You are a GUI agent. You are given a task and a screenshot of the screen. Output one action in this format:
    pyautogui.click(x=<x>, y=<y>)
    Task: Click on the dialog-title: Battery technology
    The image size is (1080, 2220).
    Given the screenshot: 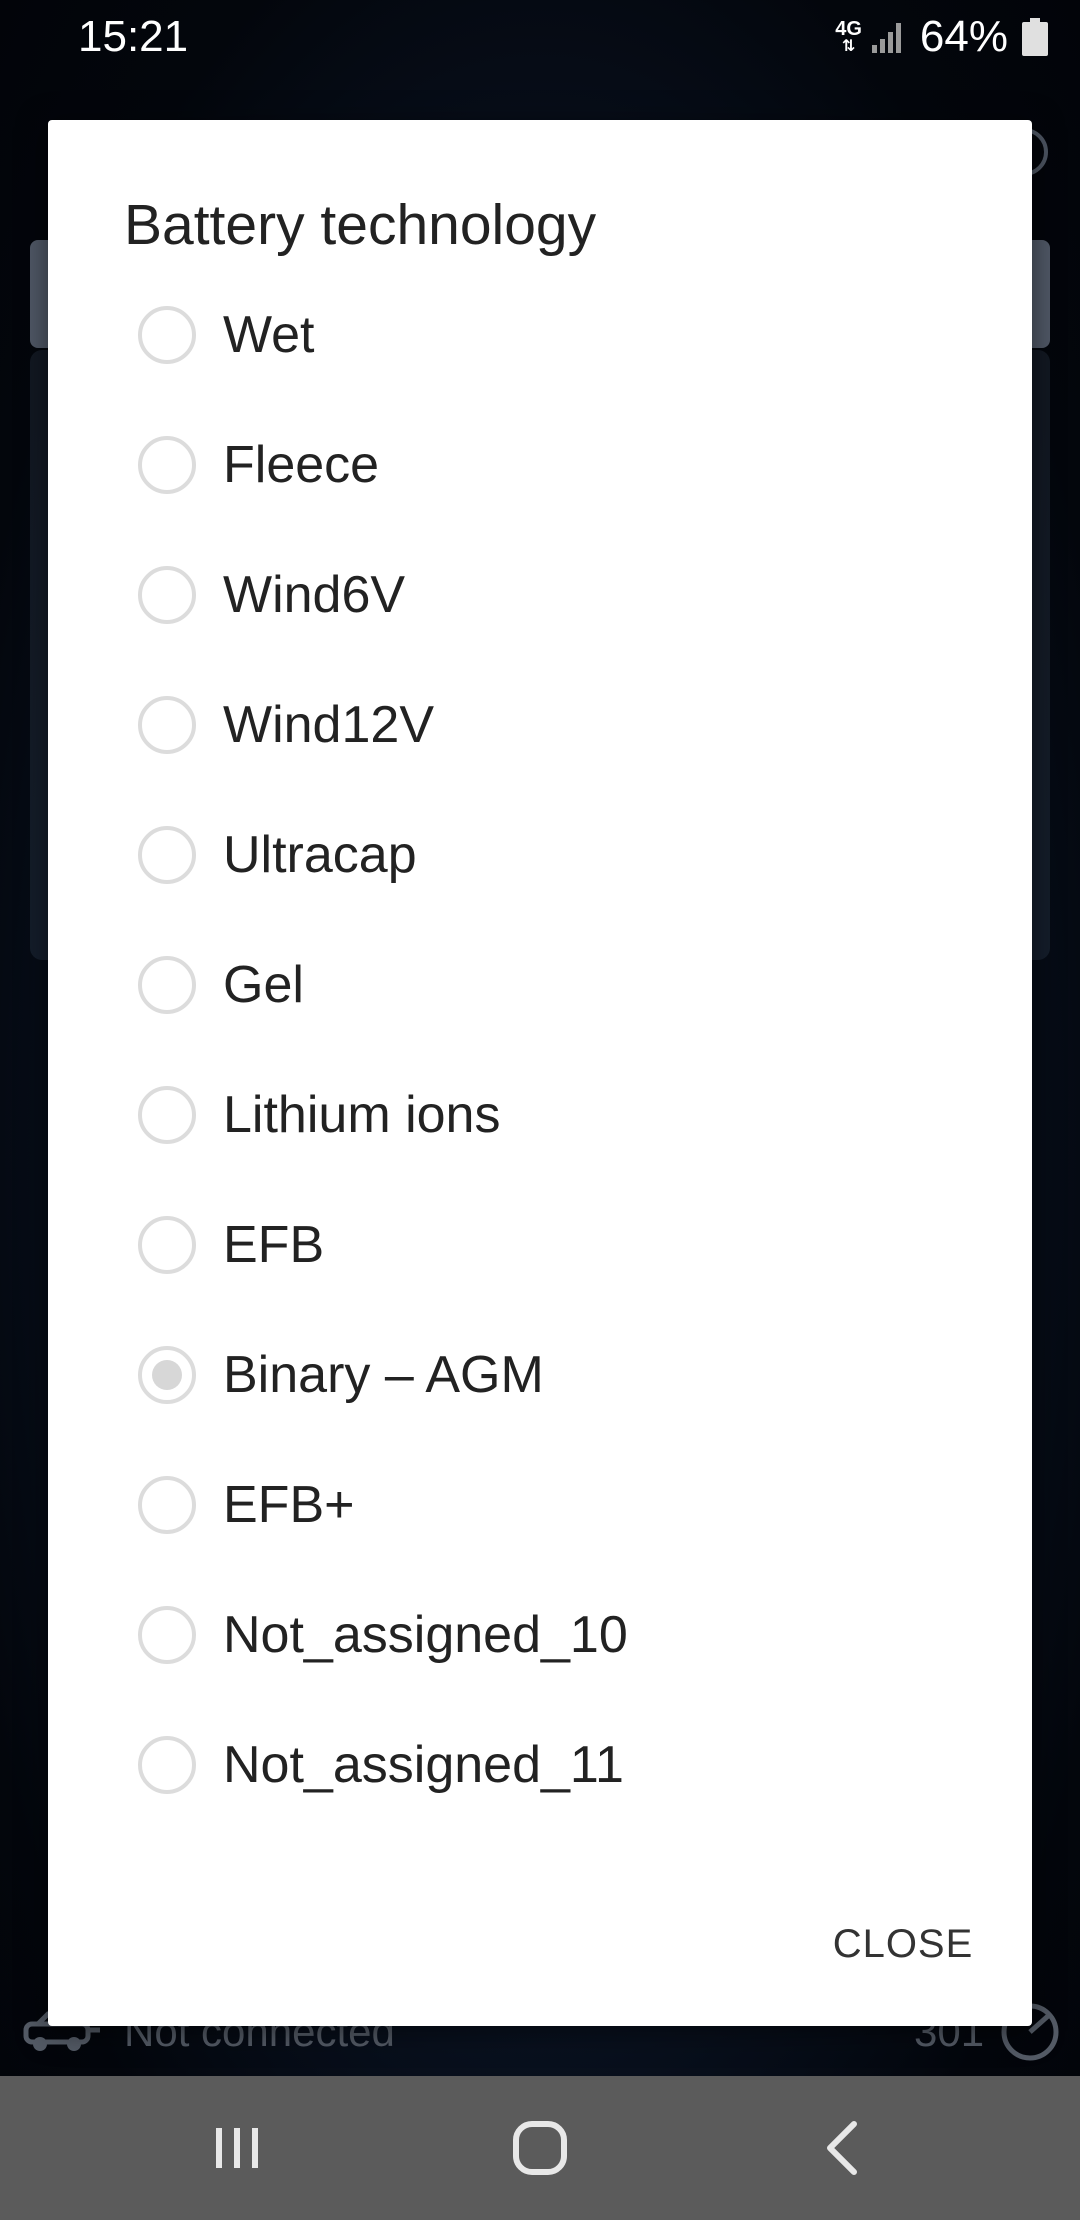 What is the action you would take?
    pyautogui.click(x=360, y=225)
    